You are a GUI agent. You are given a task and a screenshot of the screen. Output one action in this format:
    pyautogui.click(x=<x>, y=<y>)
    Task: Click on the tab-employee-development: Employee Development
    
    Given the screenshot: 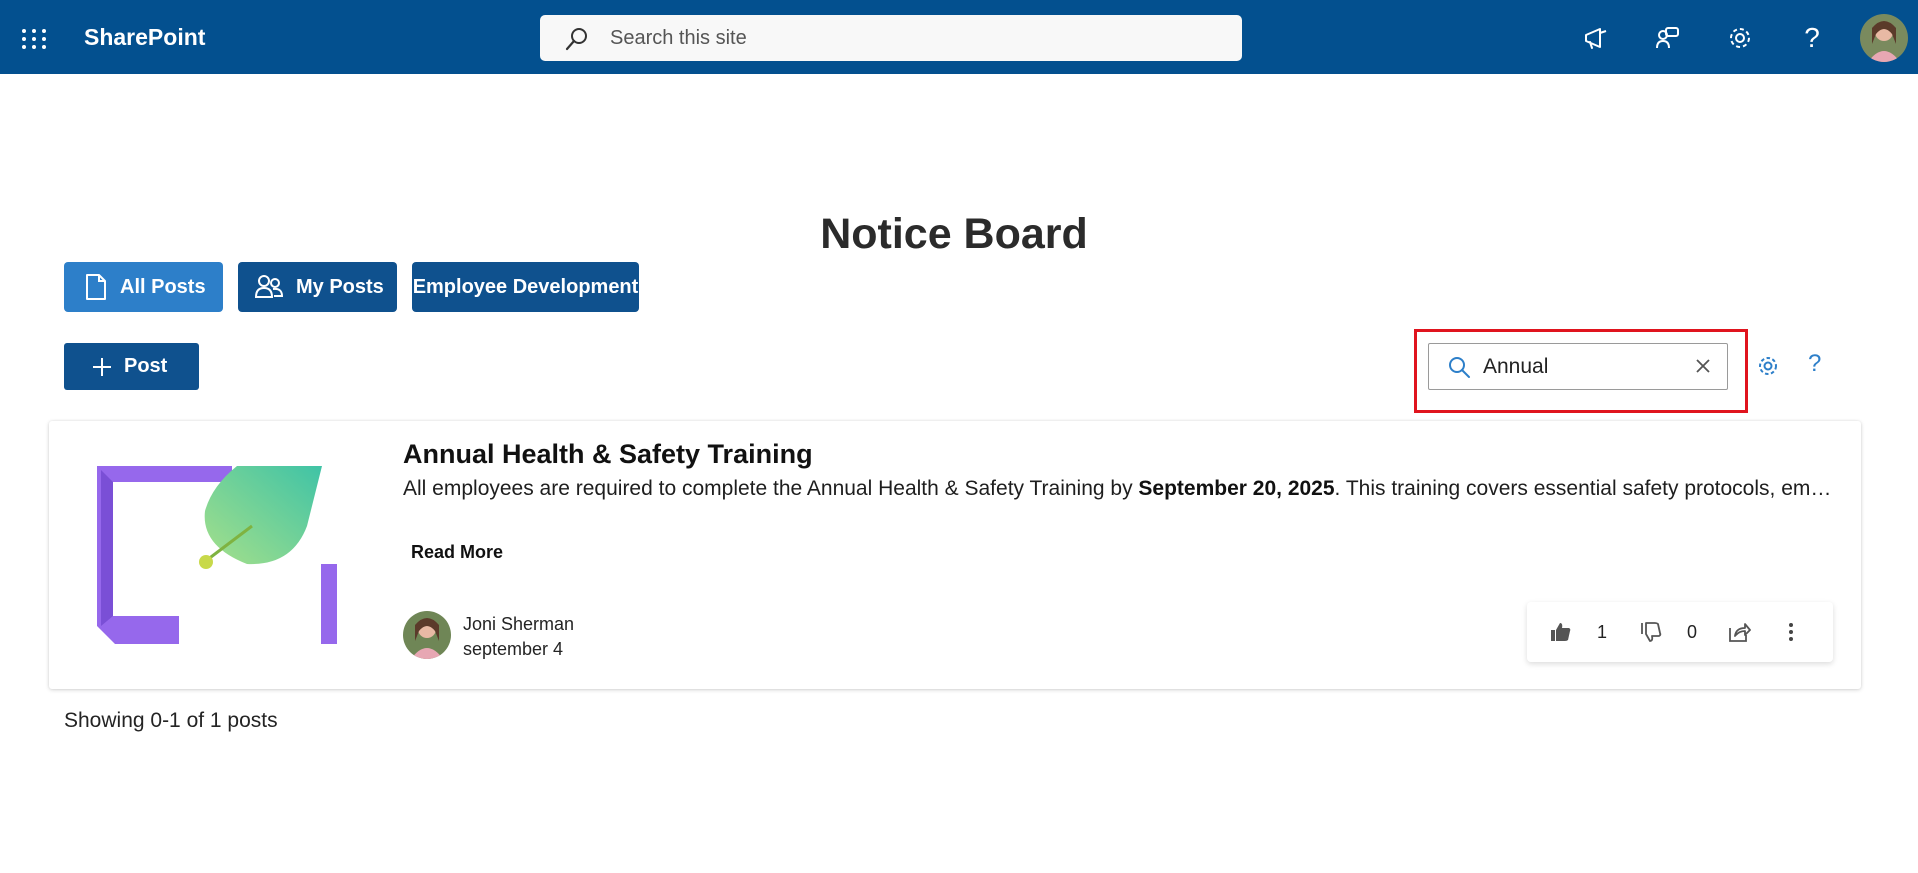 What is the action you would take?
    pyautogui.click(x=525, y=287)
    